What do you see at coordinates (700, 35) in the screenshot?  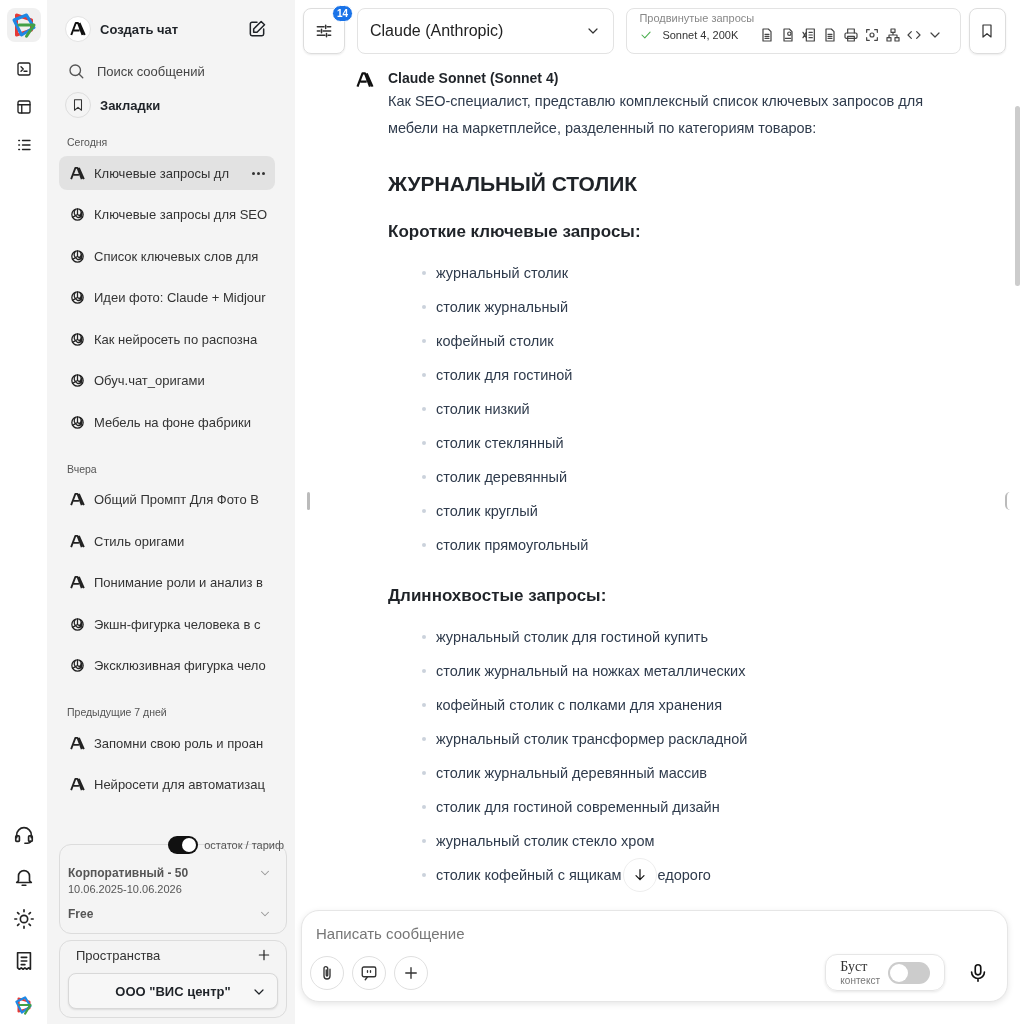 I see `model-label: Sonnet 4, 200K` at bounding box center [700, 35].